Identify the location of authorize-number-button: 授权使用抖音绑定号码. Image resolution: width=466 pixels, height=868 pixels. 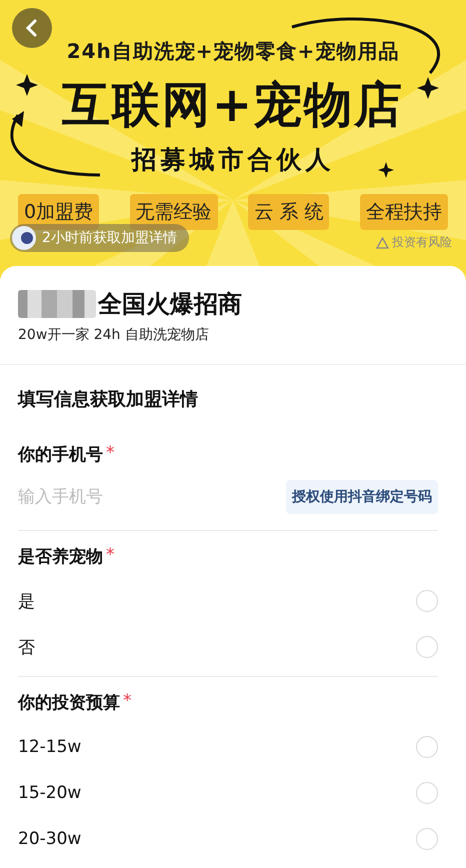
(362, 497).